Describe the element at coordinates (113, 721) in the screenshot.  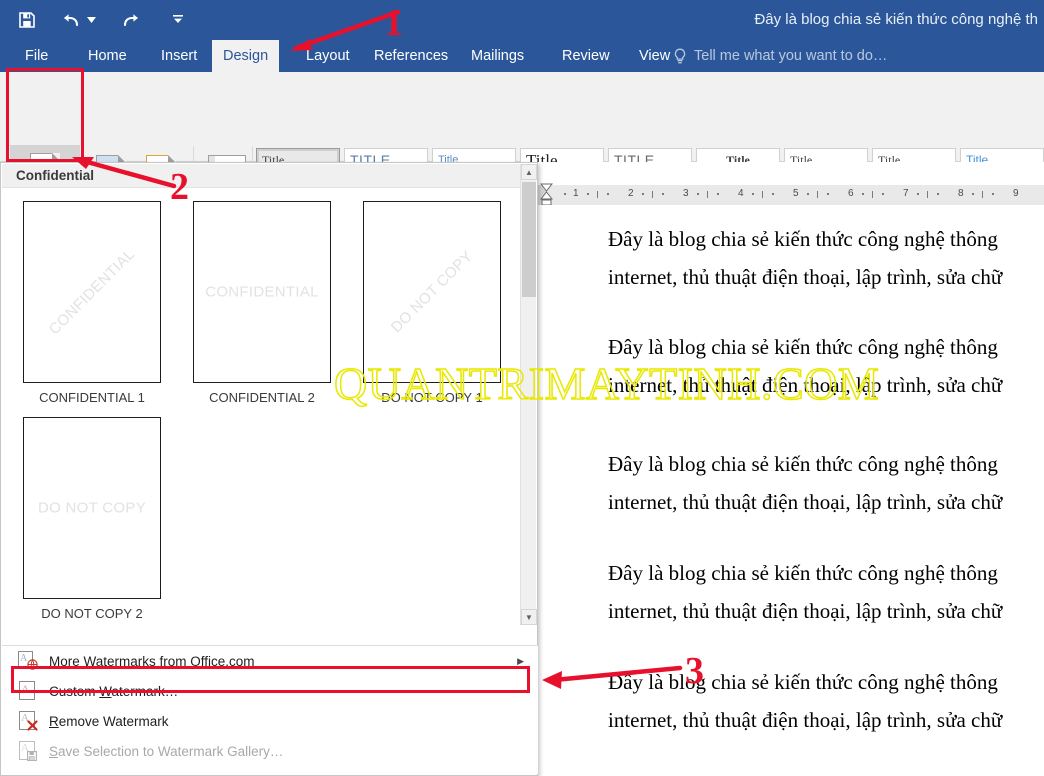
I see `menu-item-label: emove Watermark` at that location.